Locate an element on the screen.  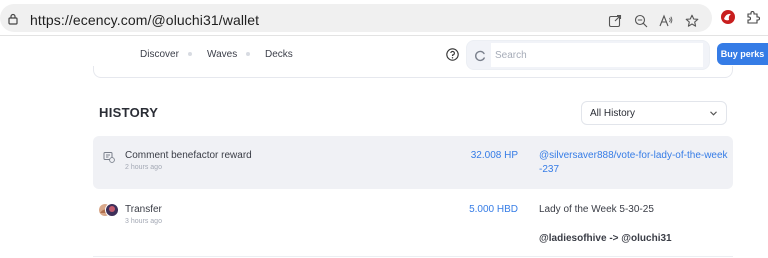
transaction-memo: Lady of the Week 5-30-25 is located at coordinates (596, 209).